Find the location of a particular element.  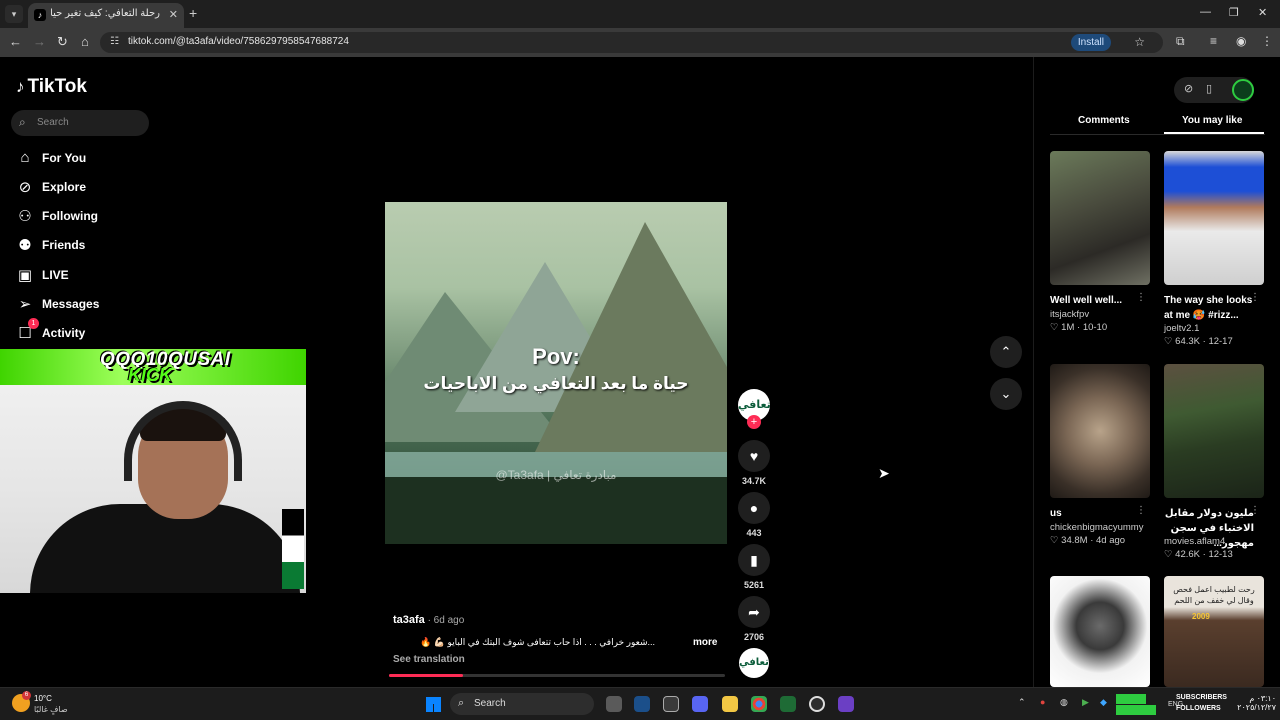

nav-live: ▣ LIVE is located at coordinates (86, 276).